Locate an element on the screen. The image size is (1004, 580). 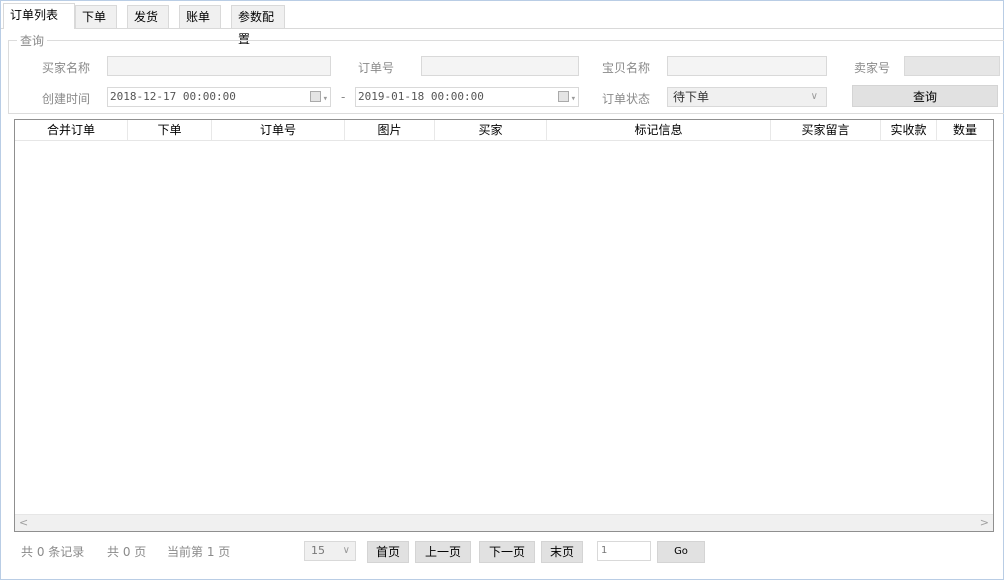
page-size-select: 15 ∨ is located at coordinates (330, 551).